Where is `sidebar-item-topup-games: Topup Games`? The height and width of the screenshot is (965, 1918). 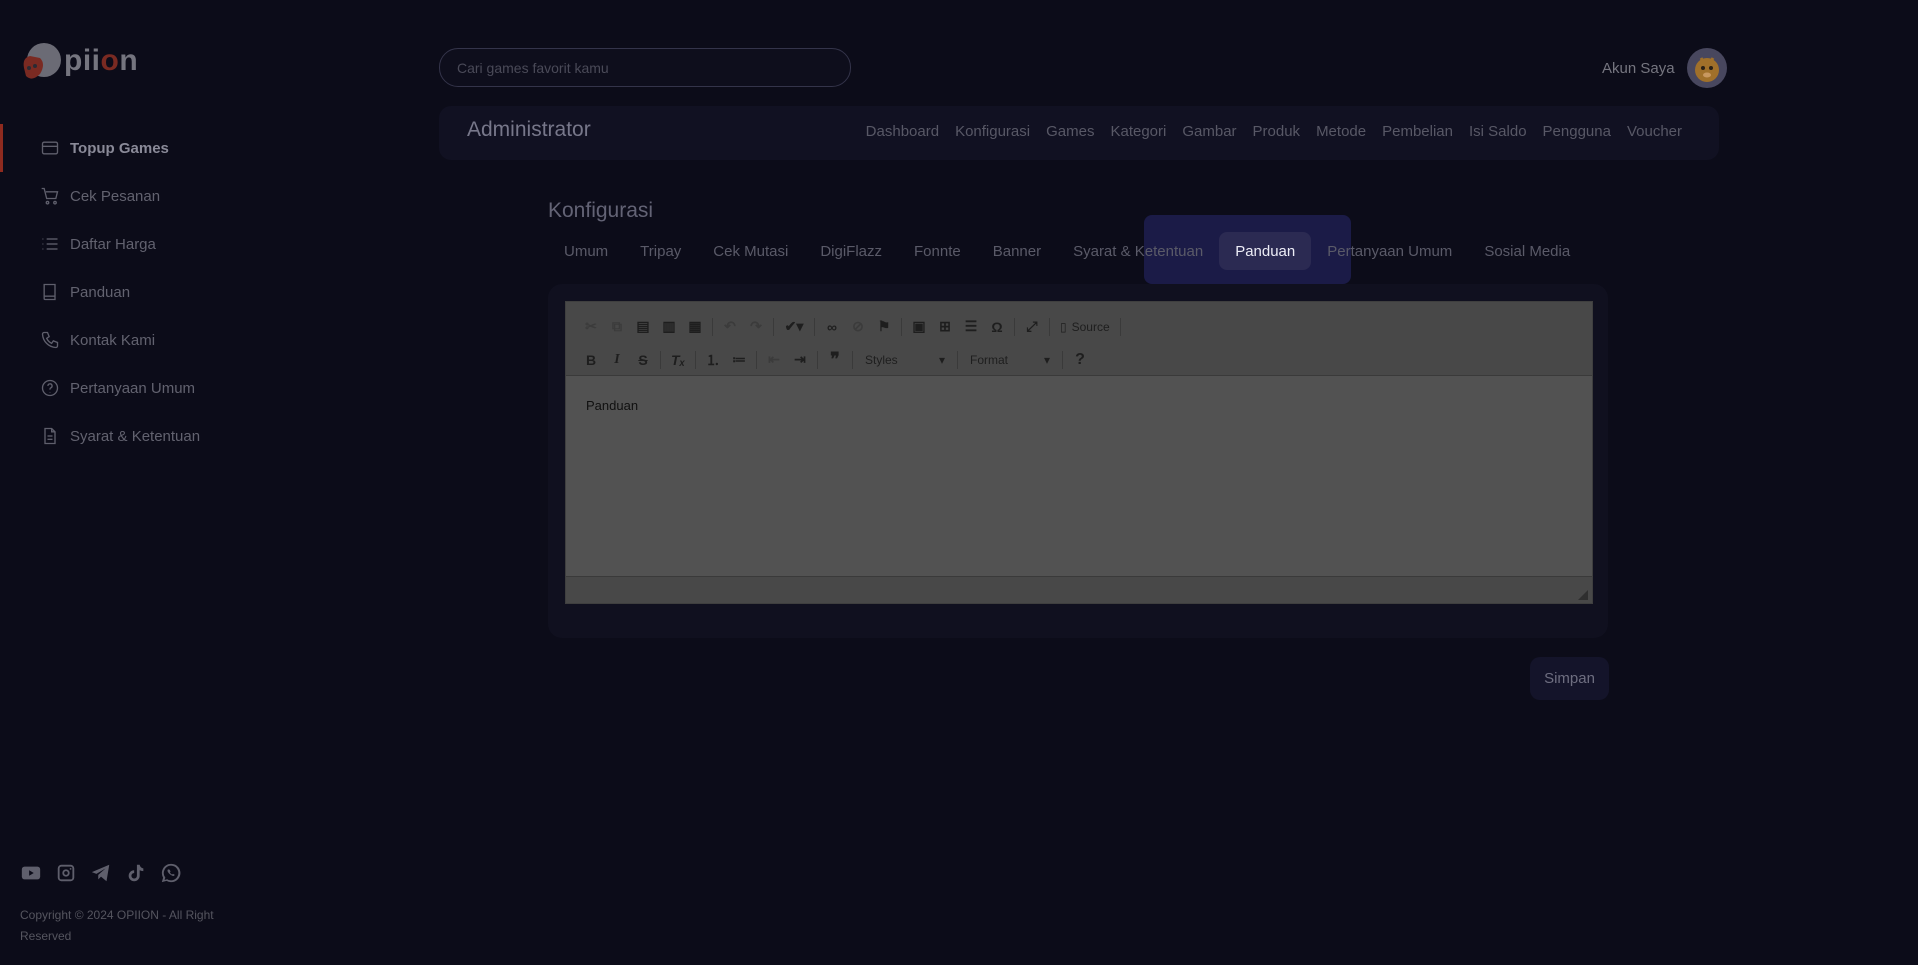
sidebar-item-topup-games: Topup Games is located at coordinates (150, 148).